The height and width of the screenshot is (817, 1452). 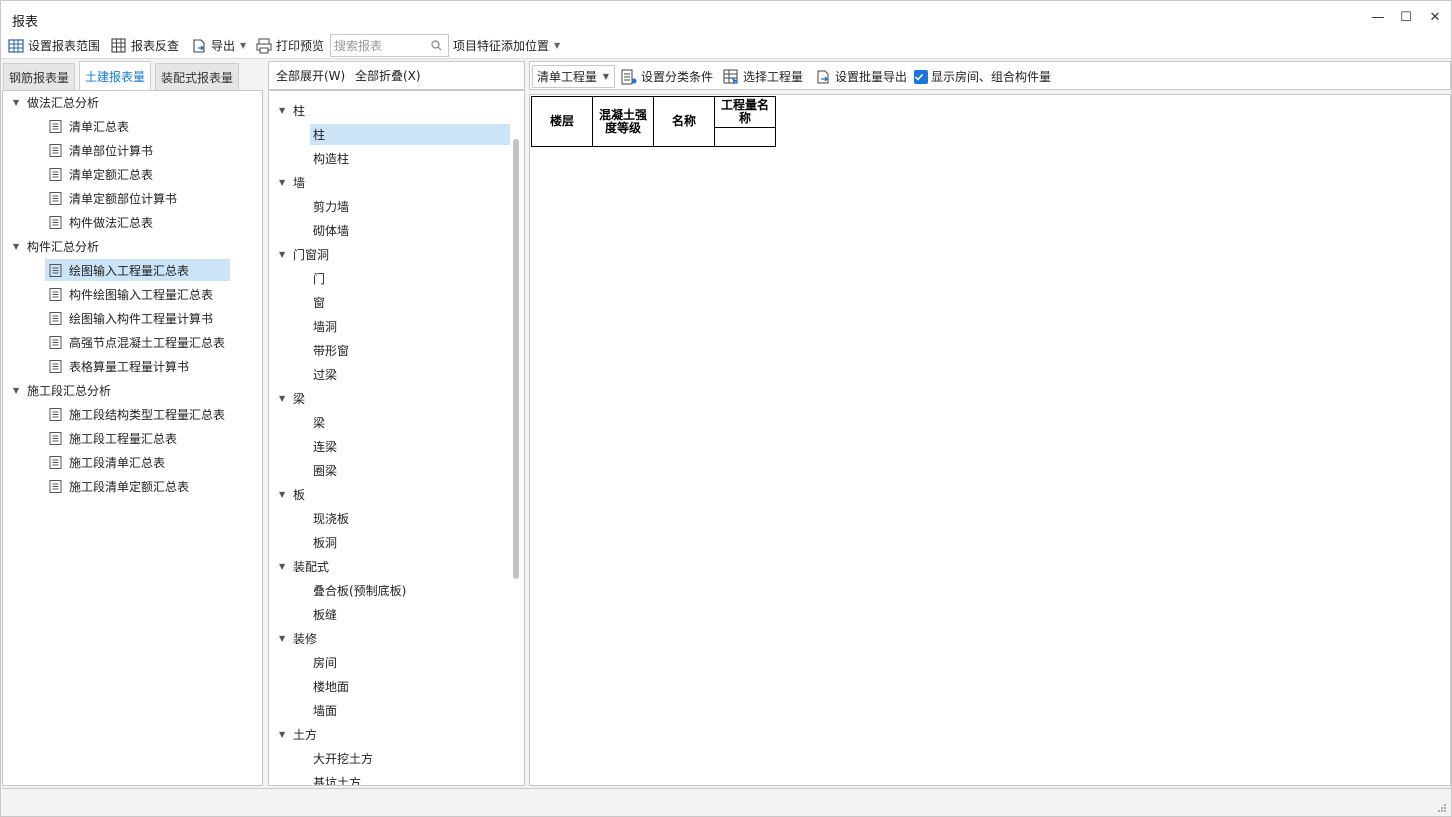 I want to click on tree-item-component: 叠合板(预制底板), so click(x=358, y=590).